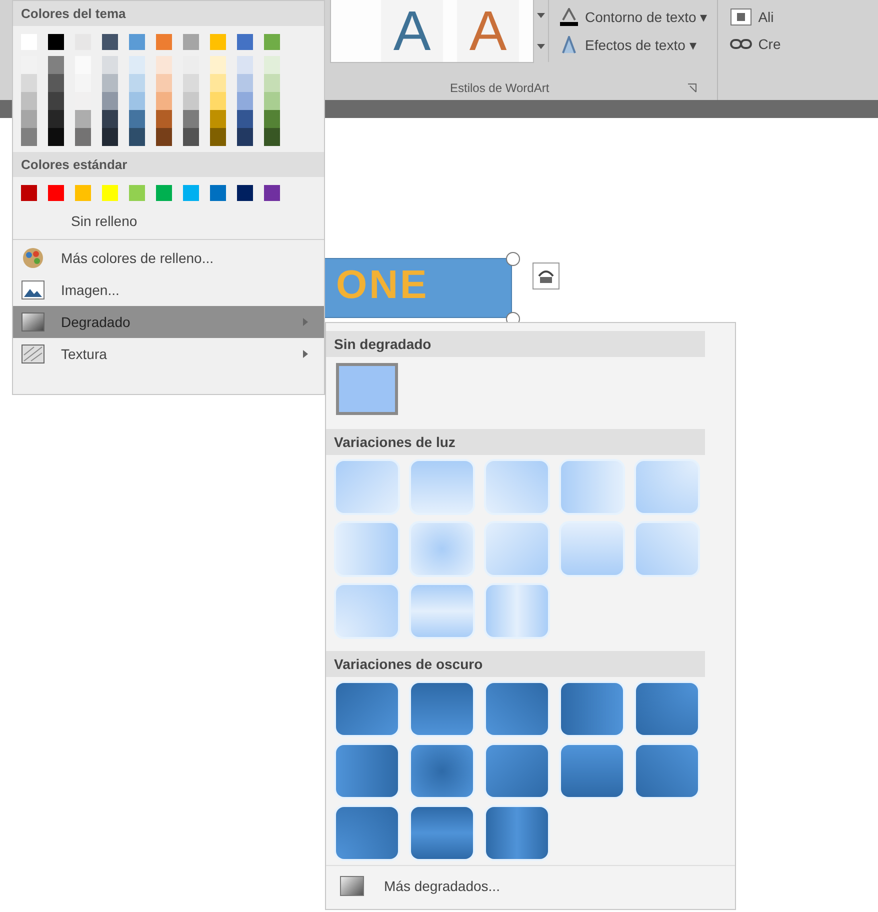 The image size is (878, 912). Describe the element at coordinates (755, 17) in the screenshot. I see `ribbon-command: Ali` at that location.